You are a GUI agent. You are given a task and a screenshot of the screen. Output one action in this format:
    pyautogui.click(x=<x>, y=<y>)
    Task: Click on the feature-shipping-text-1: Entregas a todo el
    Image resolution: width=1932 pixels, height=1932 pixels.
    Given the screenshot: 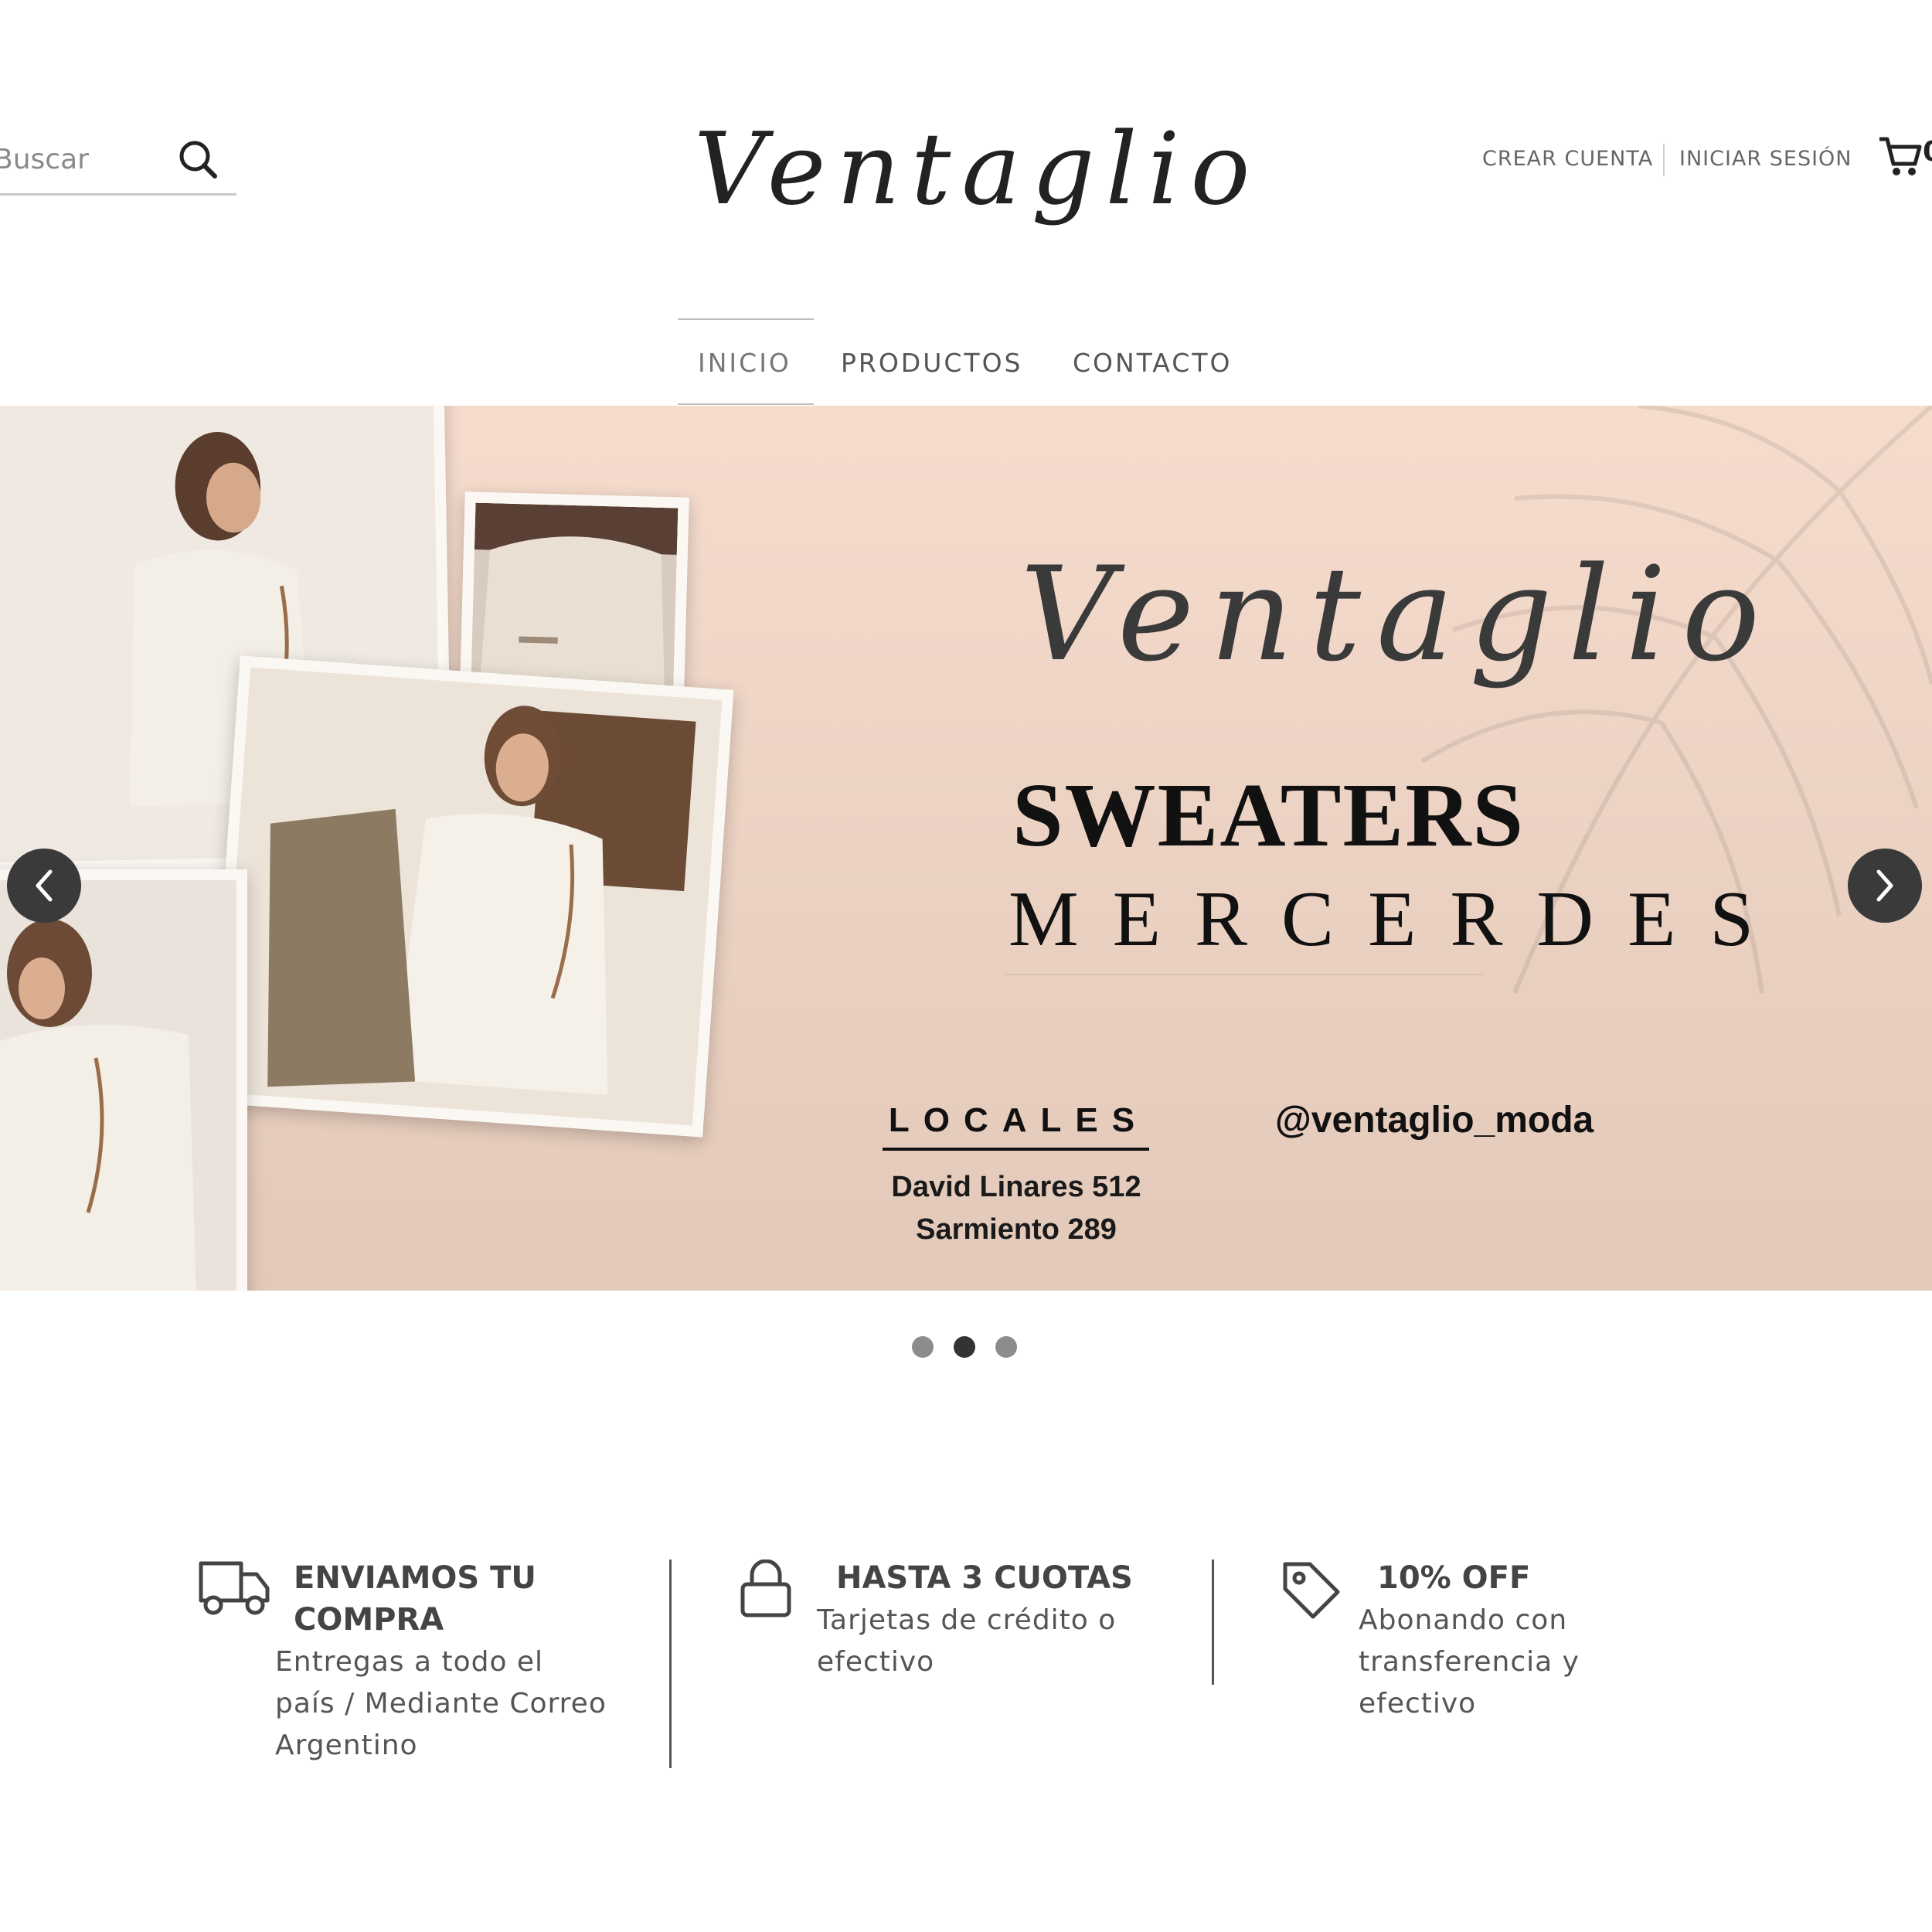 What is the action you would take?
    pyautogui.click(x=410, y=1662)
    